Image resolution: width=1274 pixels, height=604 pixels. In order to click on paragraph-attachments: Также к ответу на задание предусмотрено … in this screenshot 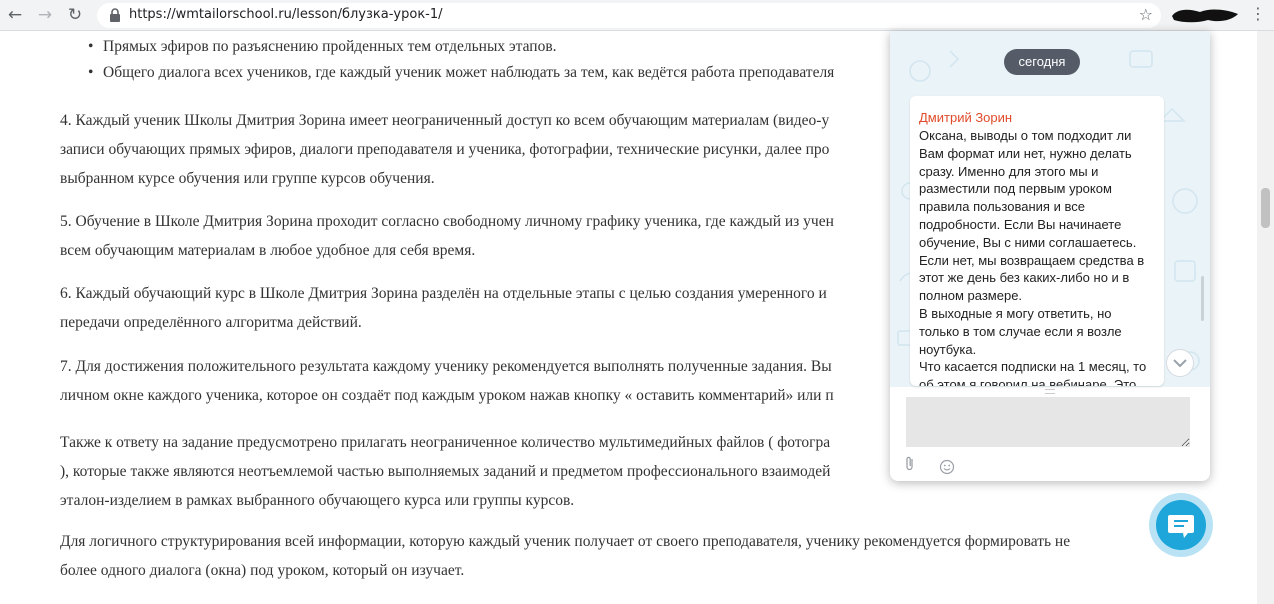, I will do `click(445, 471)`.